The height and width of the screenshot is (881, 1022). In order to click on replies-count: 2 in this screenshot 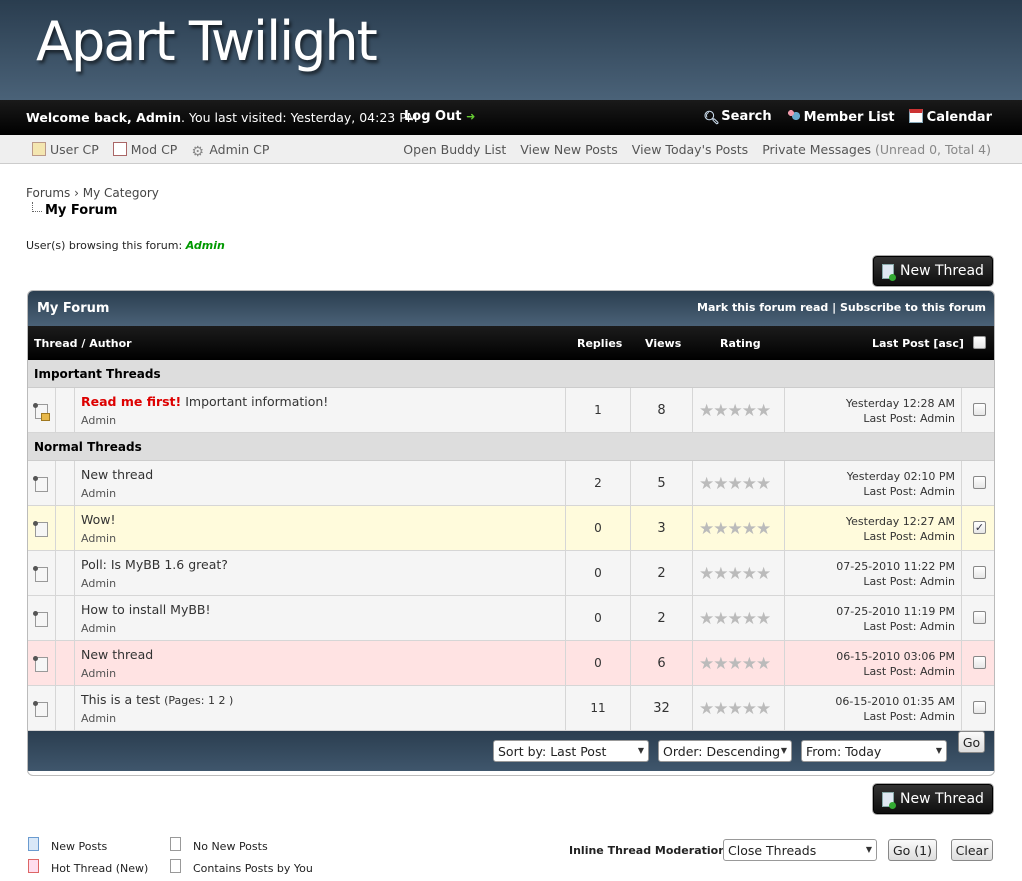, I will do `click(598, 483)`.